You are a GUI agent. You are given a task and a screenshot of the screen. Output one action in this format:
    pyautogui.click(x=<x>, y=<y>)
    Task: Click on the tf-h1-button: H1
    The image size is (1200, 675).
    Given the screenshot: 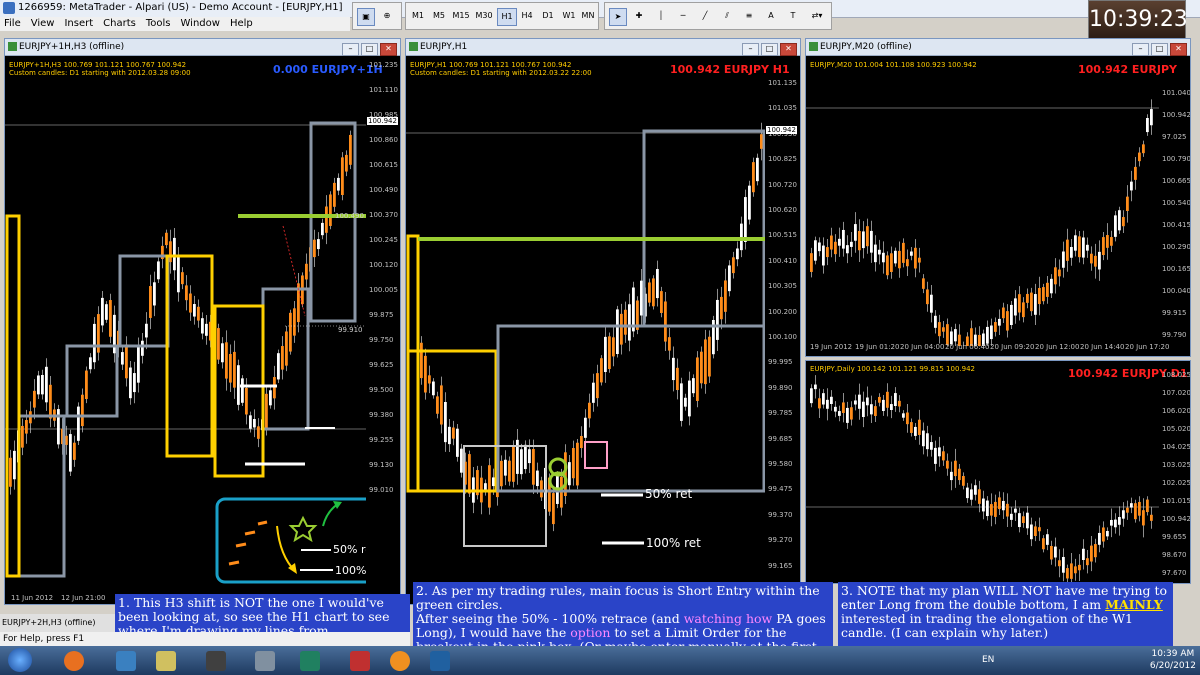 What is the action you would take?
    pyautogui.click(x=507, y=17)
    